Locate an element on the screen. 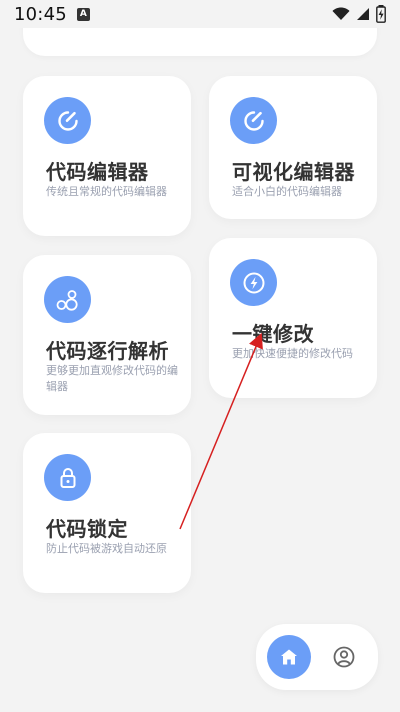  nav-home-button is located at coordinates (289, 657).